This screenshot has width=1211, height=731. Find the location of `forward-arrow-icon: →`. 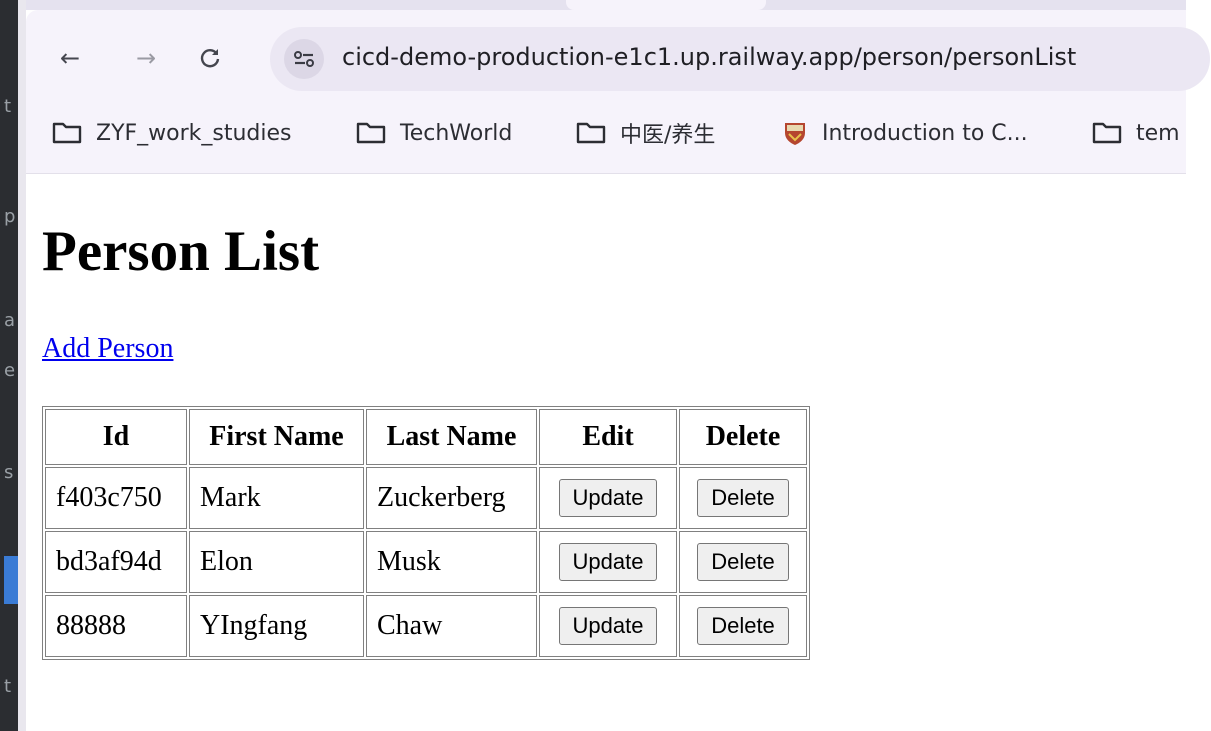

forward-arrow-icon: → is located at coordinates (146, 58).